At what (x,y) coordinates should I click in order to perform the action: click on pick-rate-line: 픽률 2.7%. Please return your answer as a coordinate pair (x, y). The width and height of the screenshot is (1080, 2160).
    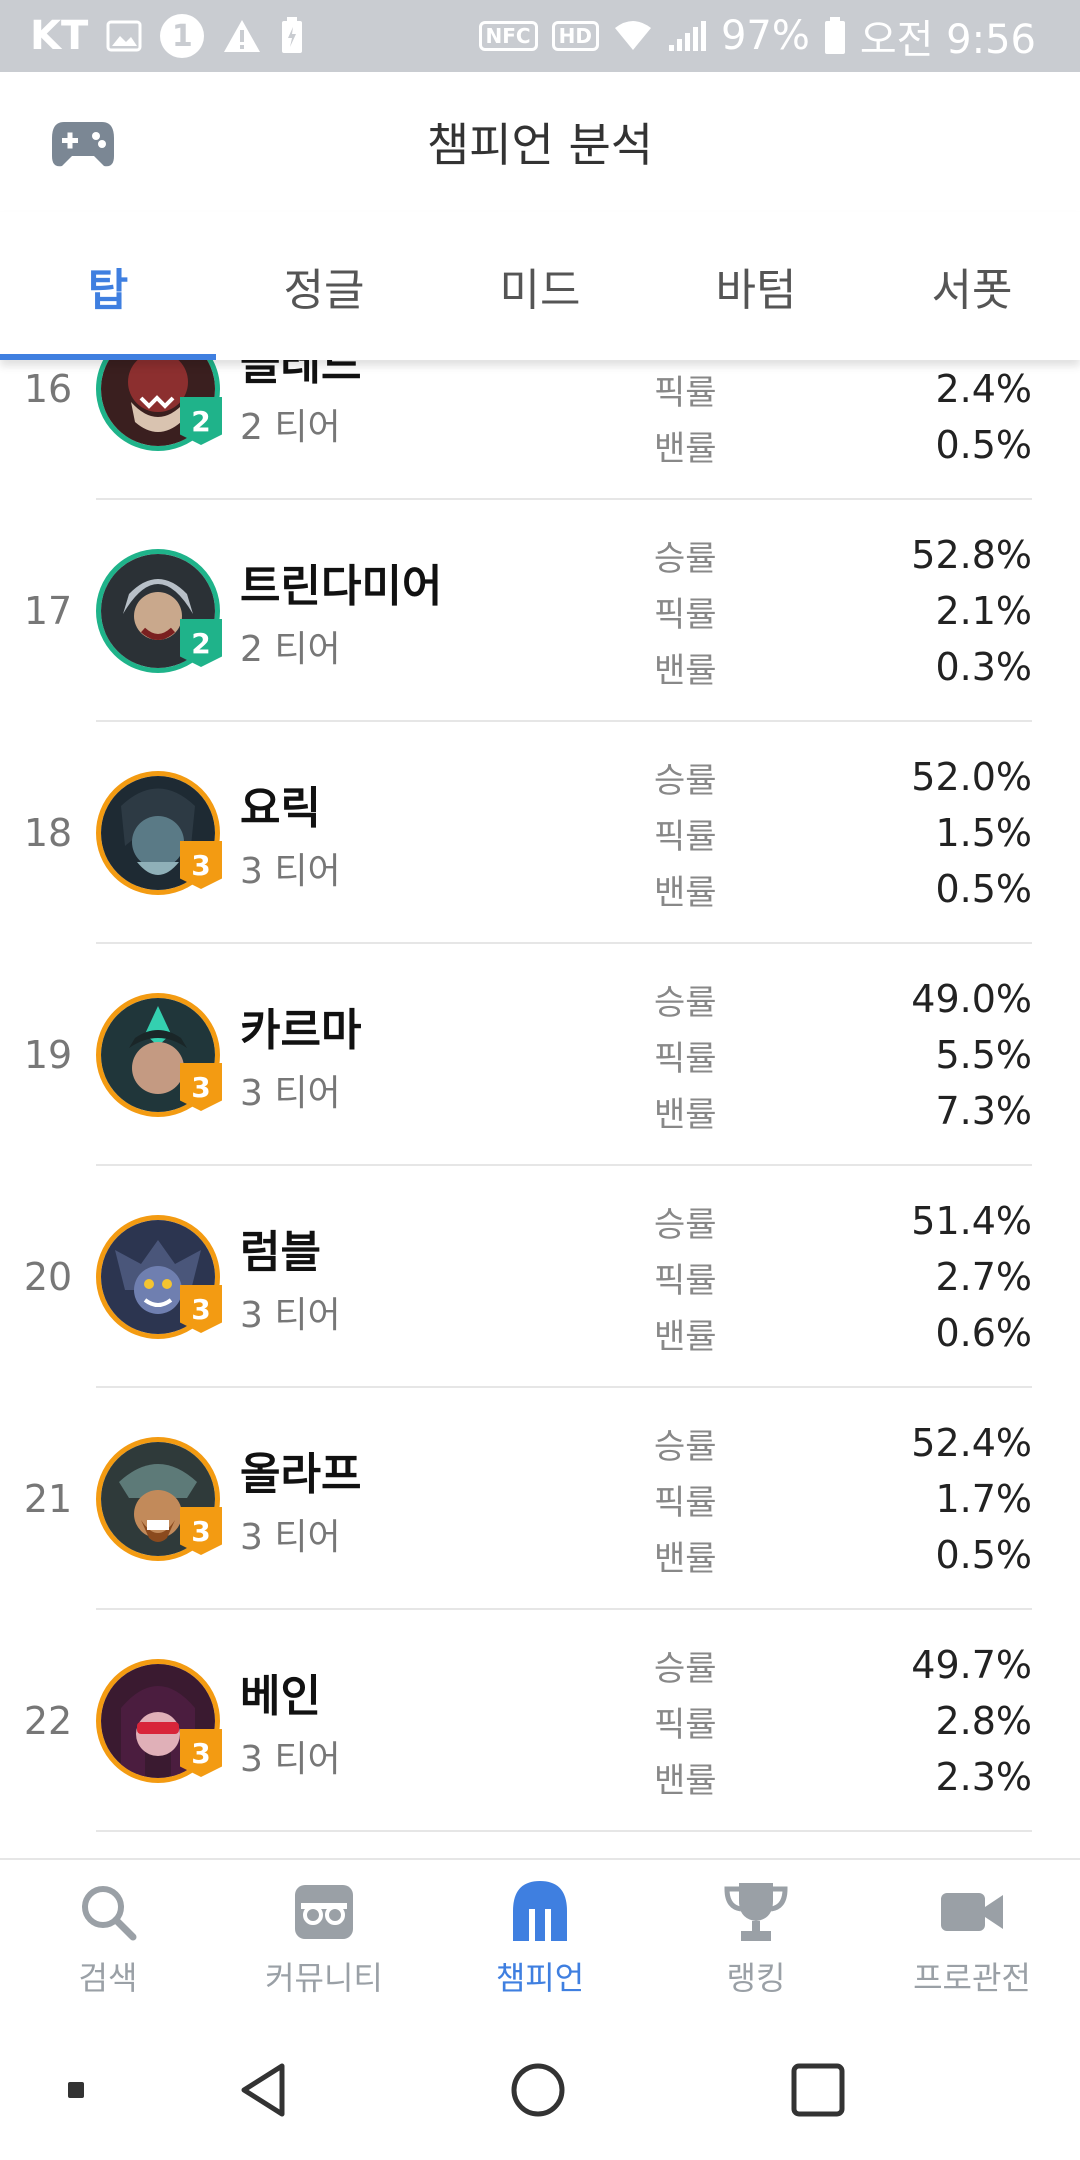
    Looking at the image, I should click on (843, 1277).